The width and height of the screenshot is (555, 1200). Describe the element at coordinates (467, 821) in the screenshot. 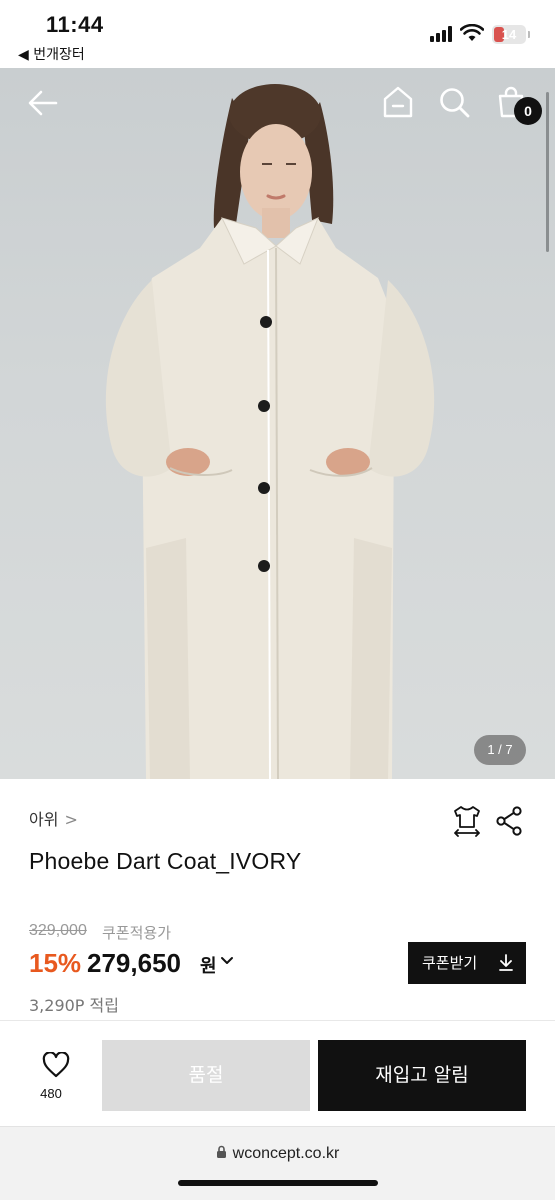

I see `size-guide-icon` at that location.